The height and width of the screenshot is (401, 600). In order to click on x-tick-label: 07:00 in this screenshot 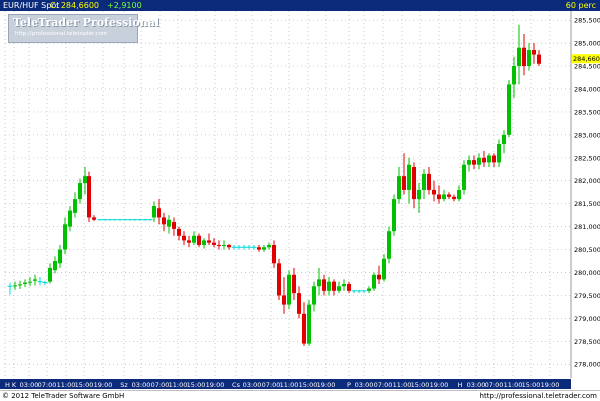, I will do `click(160, 385)`.